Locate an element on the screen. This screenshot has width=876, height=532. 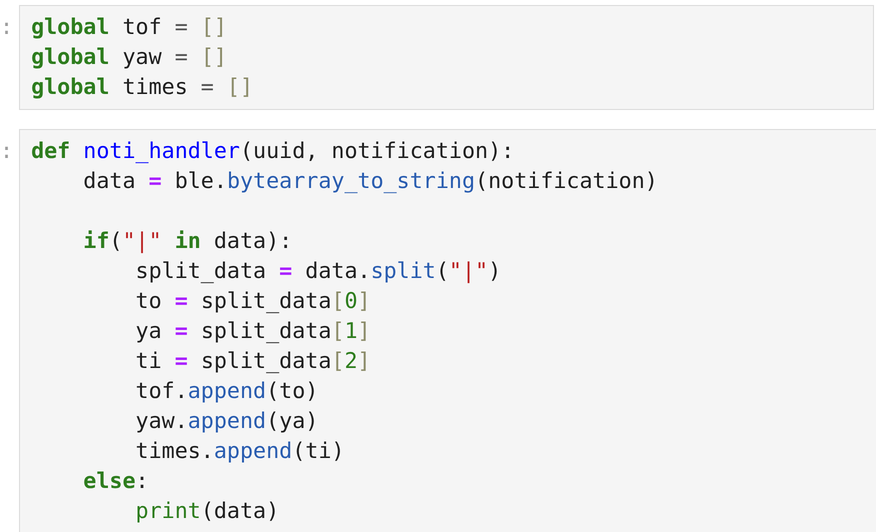
code-line: data = ble.bytearray_to_string(notification) is located at coordinates (370, 182).